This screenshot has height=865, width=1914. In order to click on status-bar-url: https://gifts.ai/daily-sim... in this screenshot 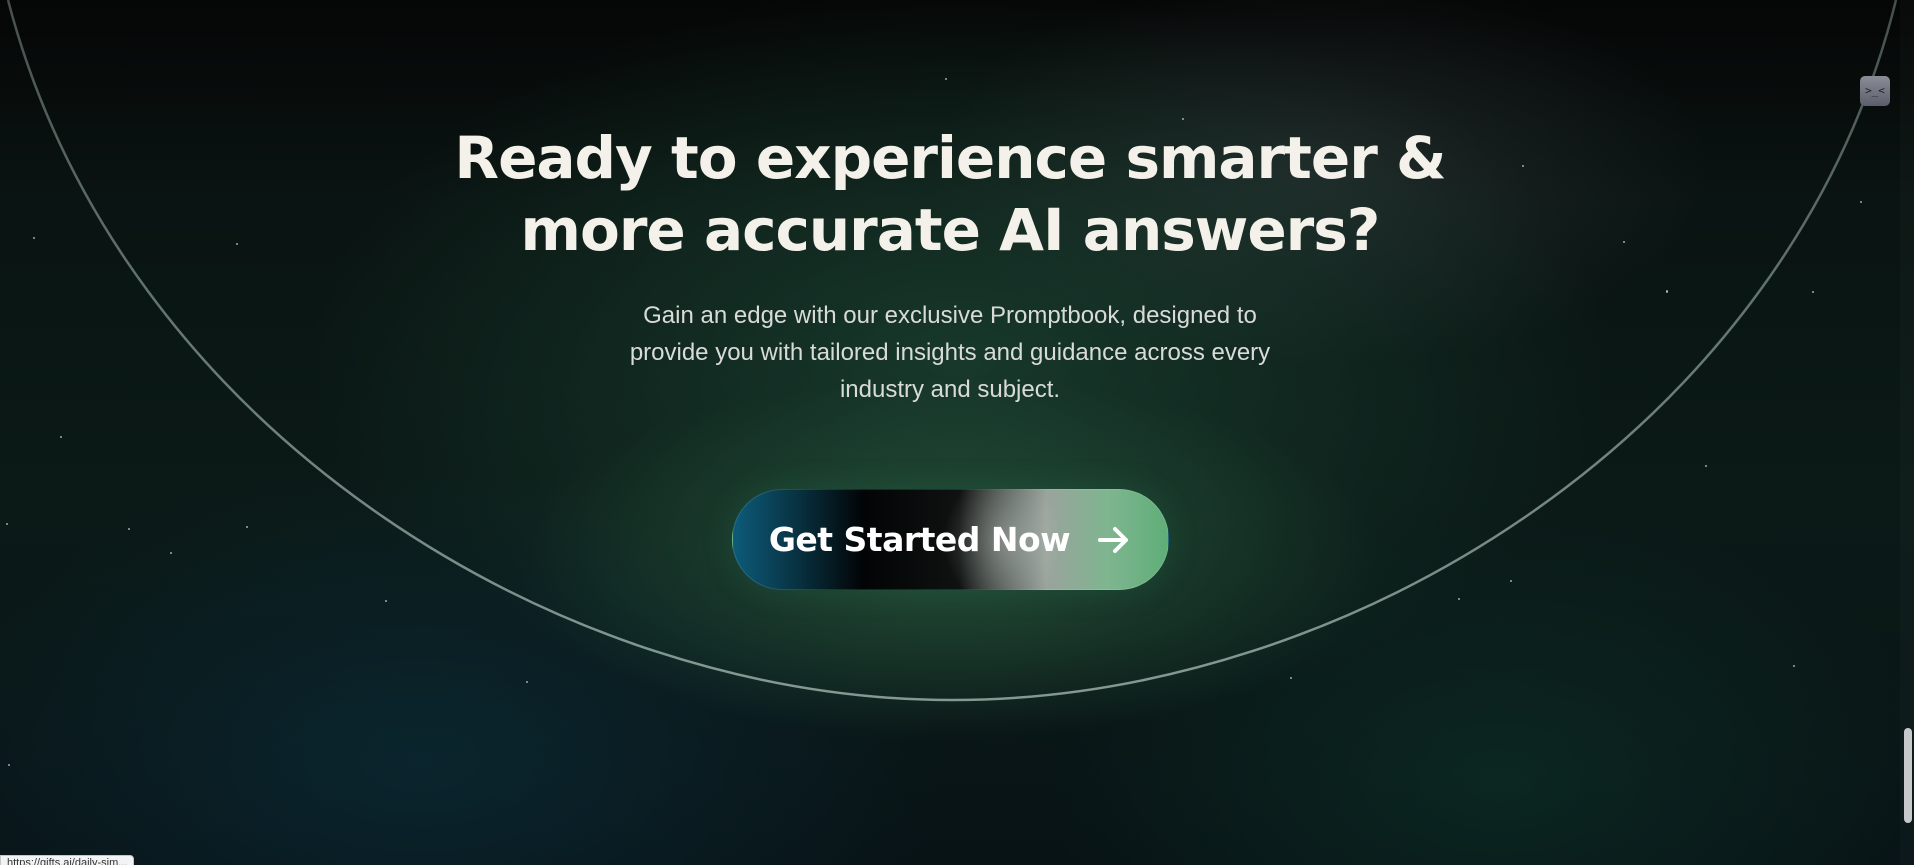, I will do `click(67, 860)`.